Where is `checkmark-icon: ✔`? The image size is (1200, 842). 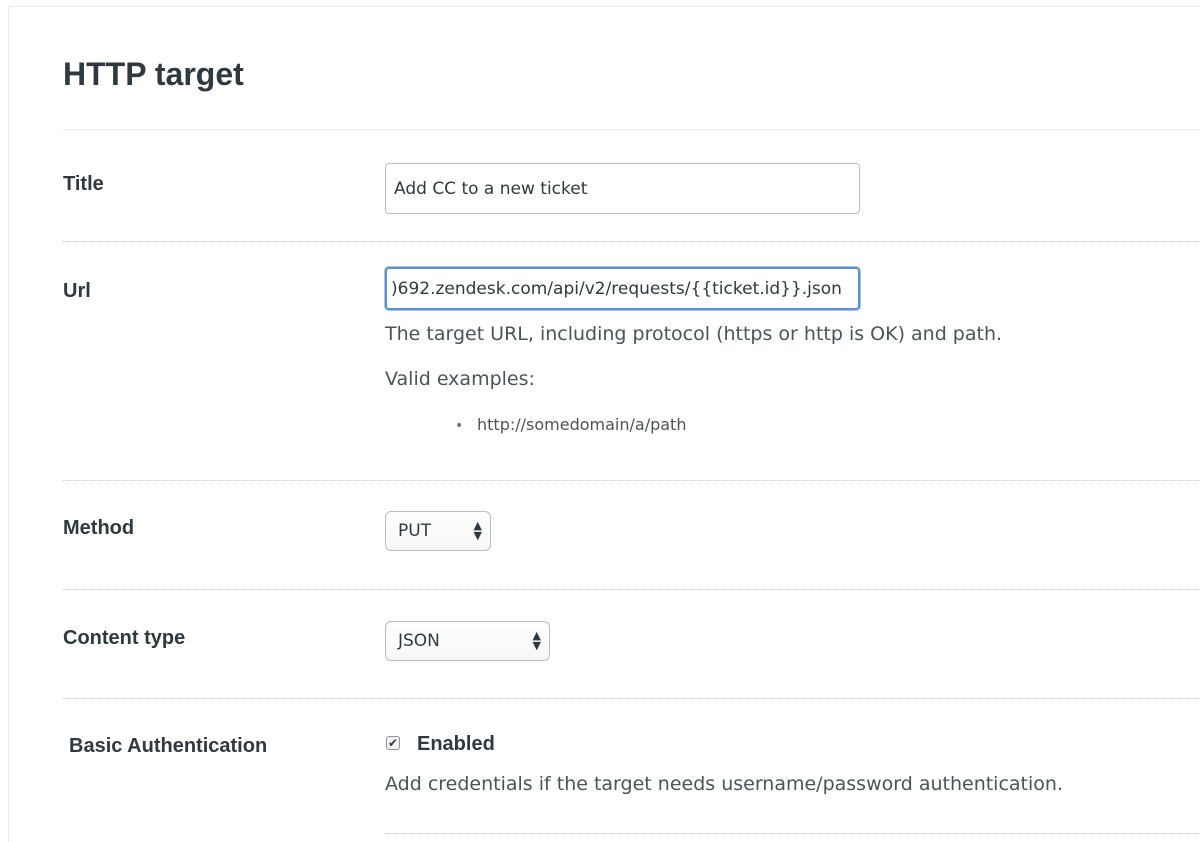
checkmark-icon: ✔ is located at coordinates (393, 743).